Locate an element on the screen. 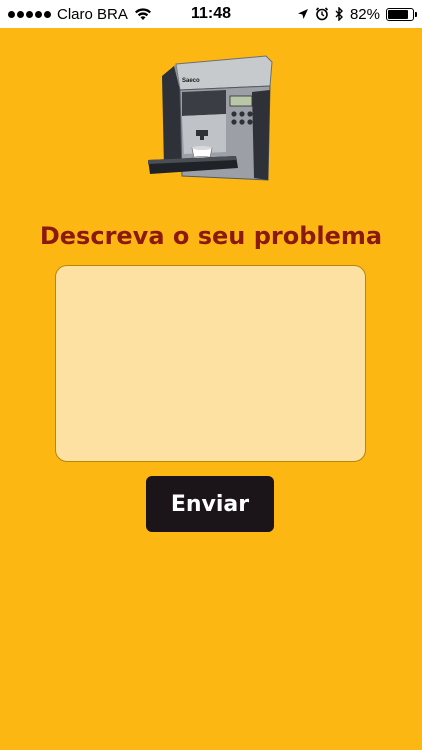  battery-fill is located at coordinates (398, 14).